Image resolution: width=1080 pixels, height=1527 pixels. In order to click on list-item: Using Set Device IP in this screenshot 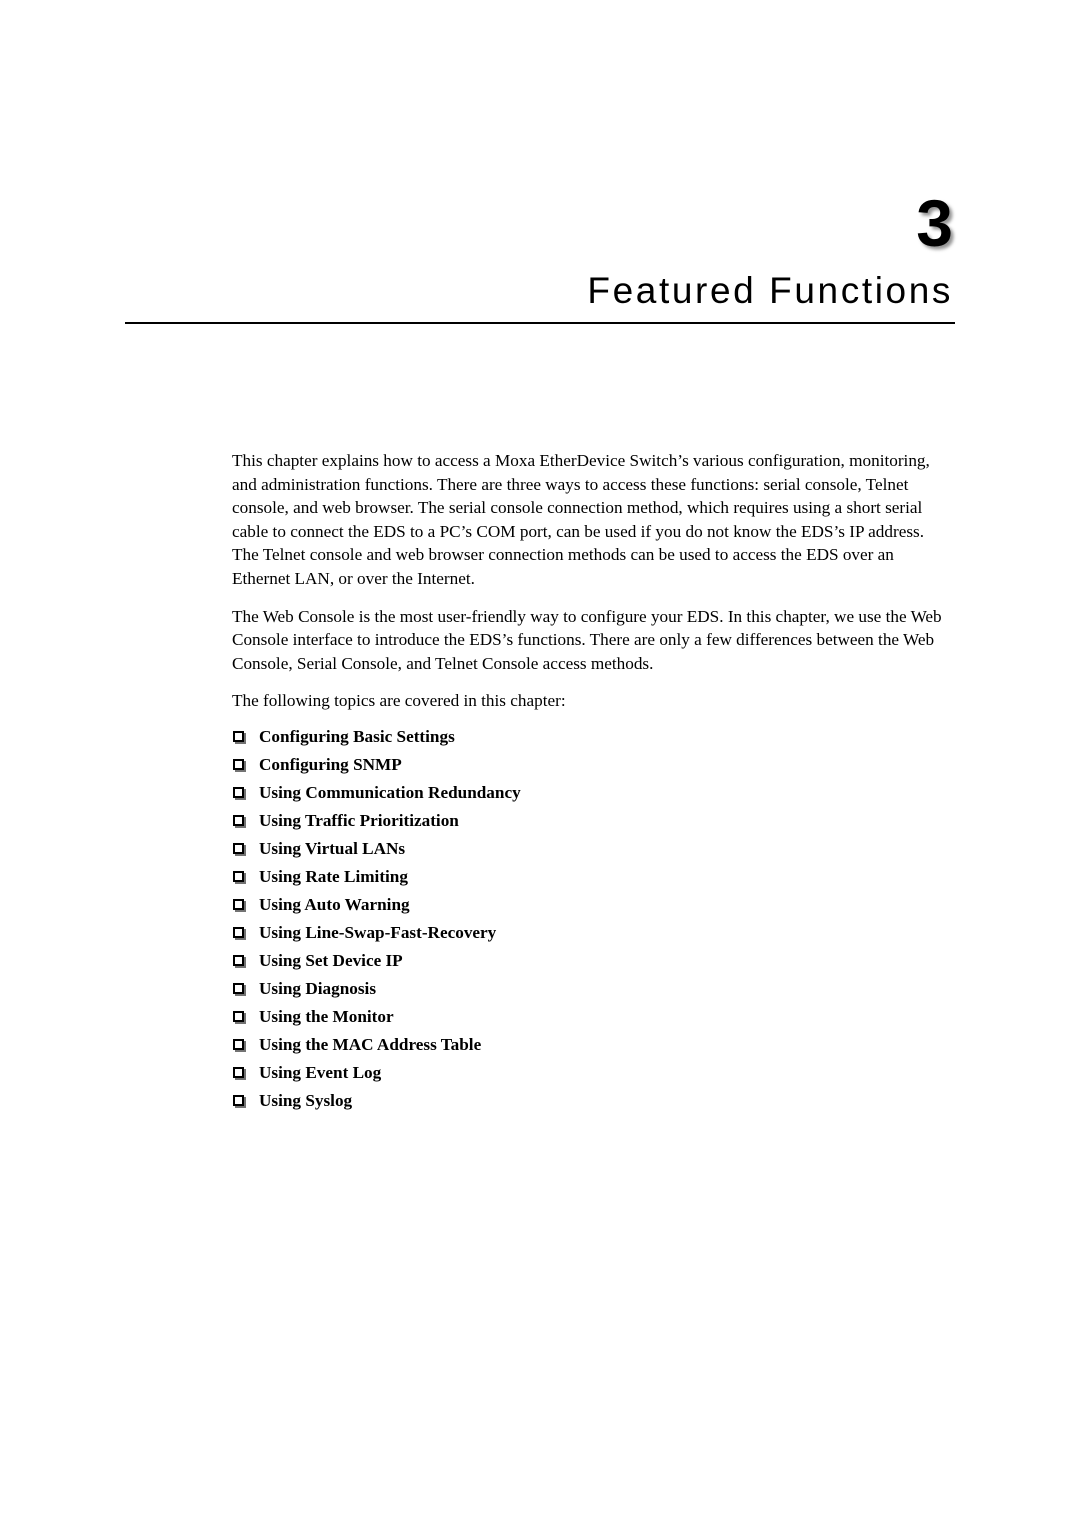, I will do `click(591, 961)`.